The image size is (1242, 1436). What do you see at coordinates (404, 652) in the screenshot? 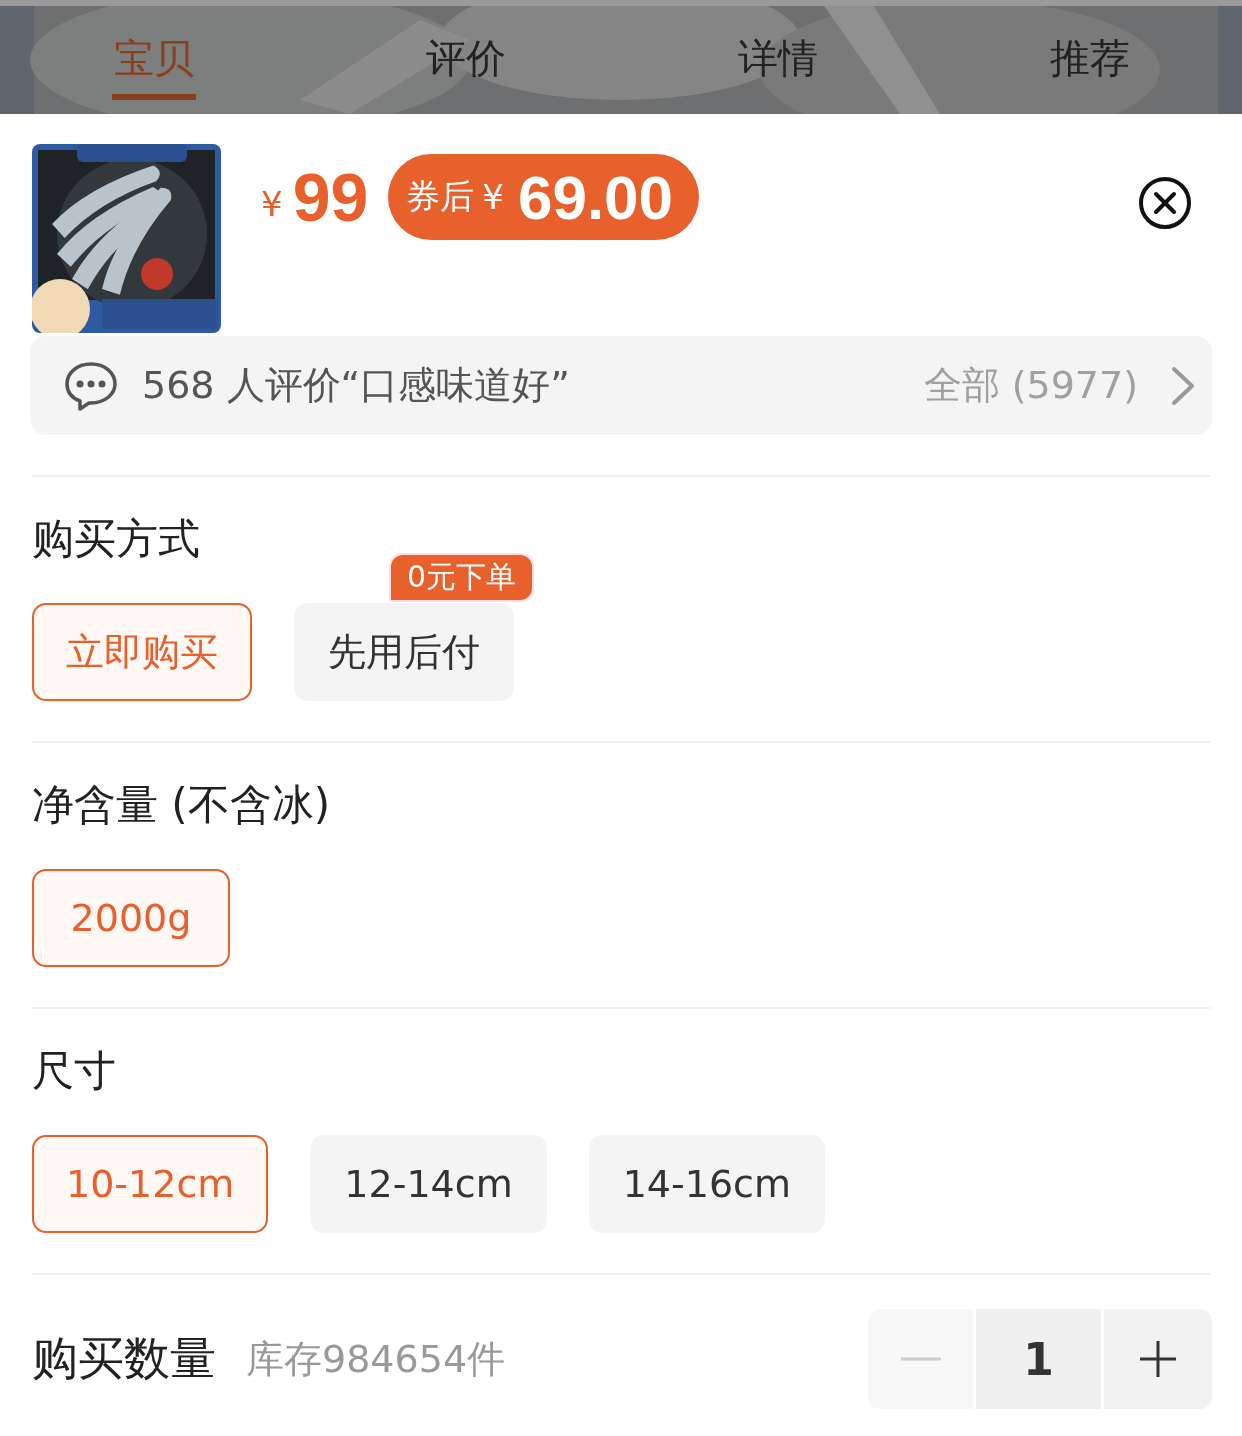
I see `option-button: 先用后付` at bounding box center [404, 652].